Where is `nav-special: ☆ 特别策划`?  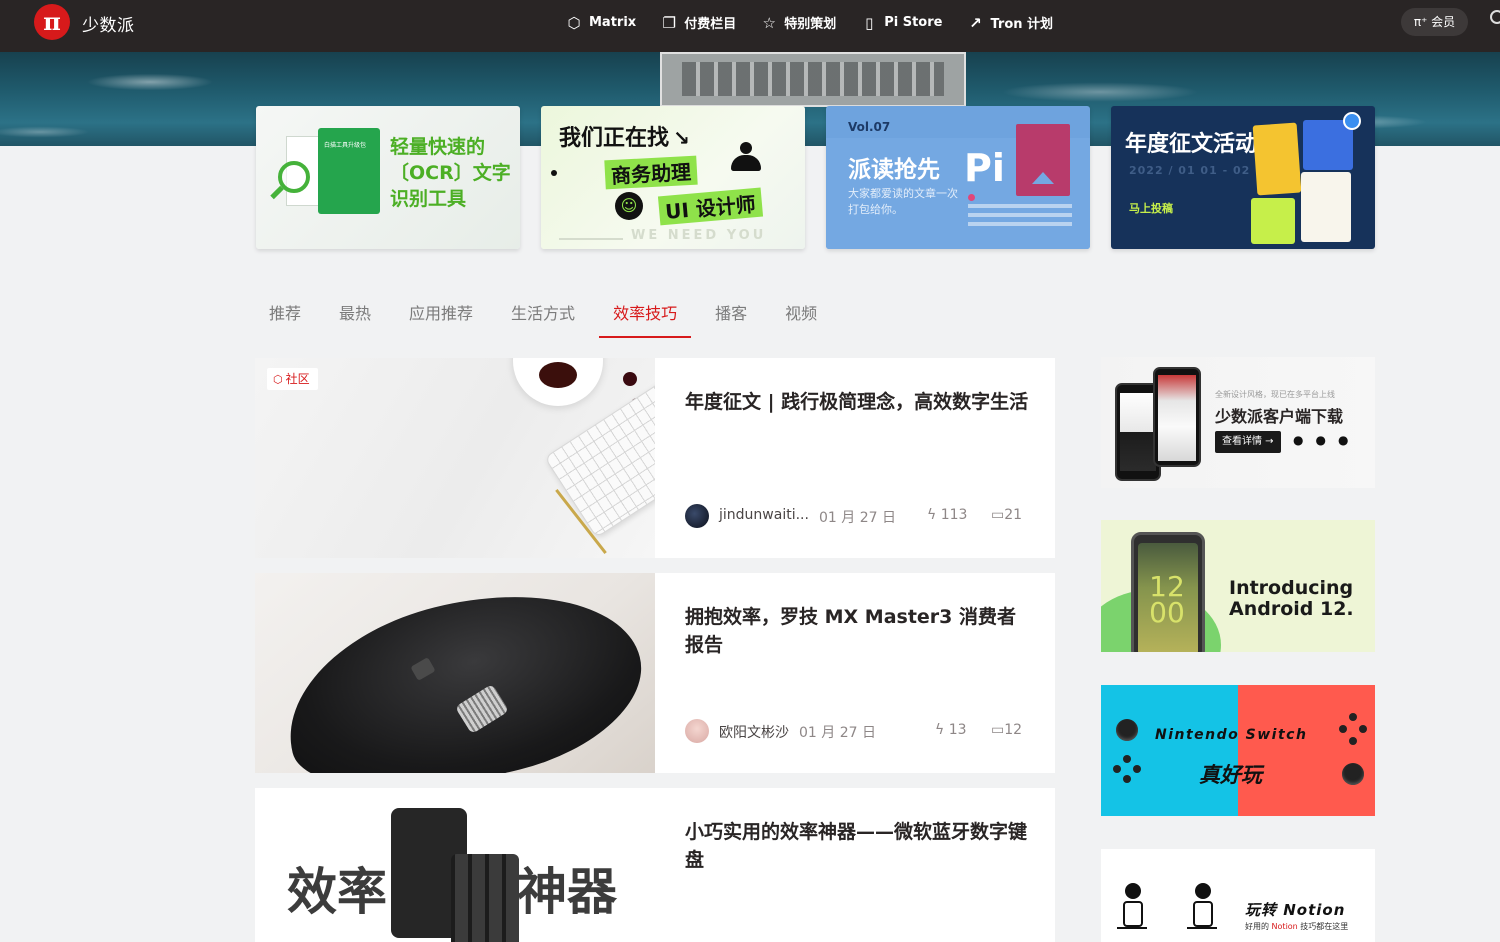 nav-special: ☆ 特别策划 is located at coordinates (798, 23).